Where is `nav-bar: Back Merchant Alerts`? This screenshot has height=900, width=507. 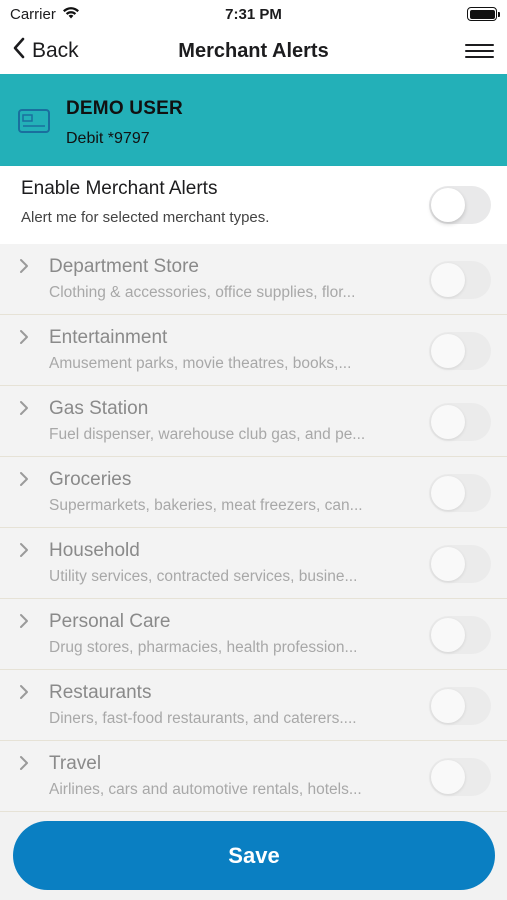 nav-bar: Back Merchant Alerts is located at coordinates (253, 51).